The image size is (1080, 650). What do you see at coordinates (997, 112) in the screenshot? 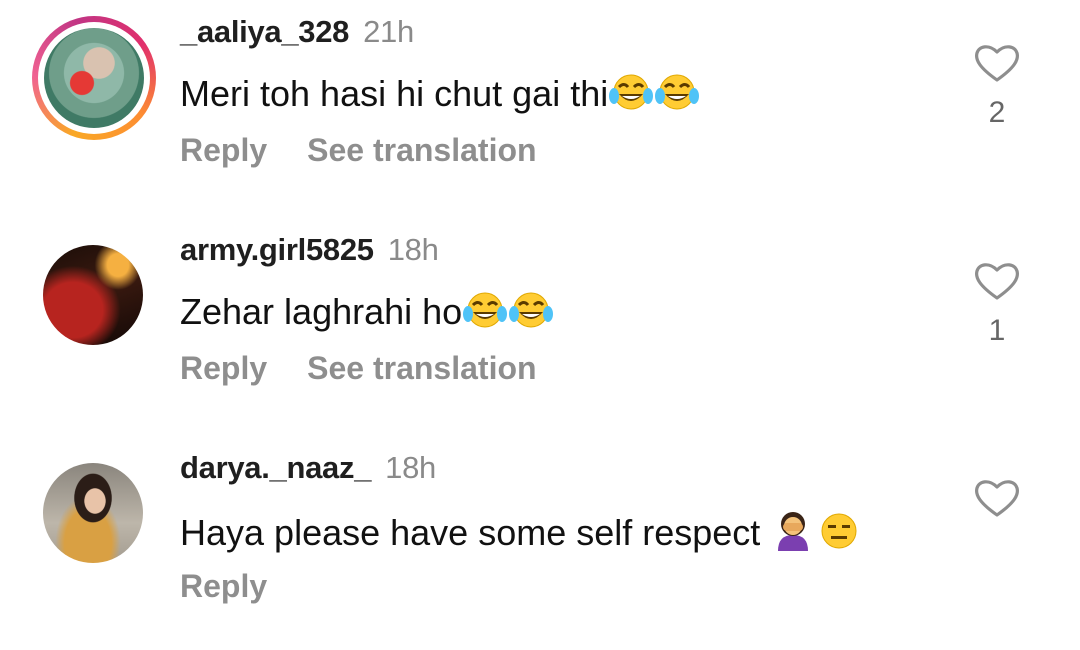
I see `like-count: 2` at bounding box center [997, 112].